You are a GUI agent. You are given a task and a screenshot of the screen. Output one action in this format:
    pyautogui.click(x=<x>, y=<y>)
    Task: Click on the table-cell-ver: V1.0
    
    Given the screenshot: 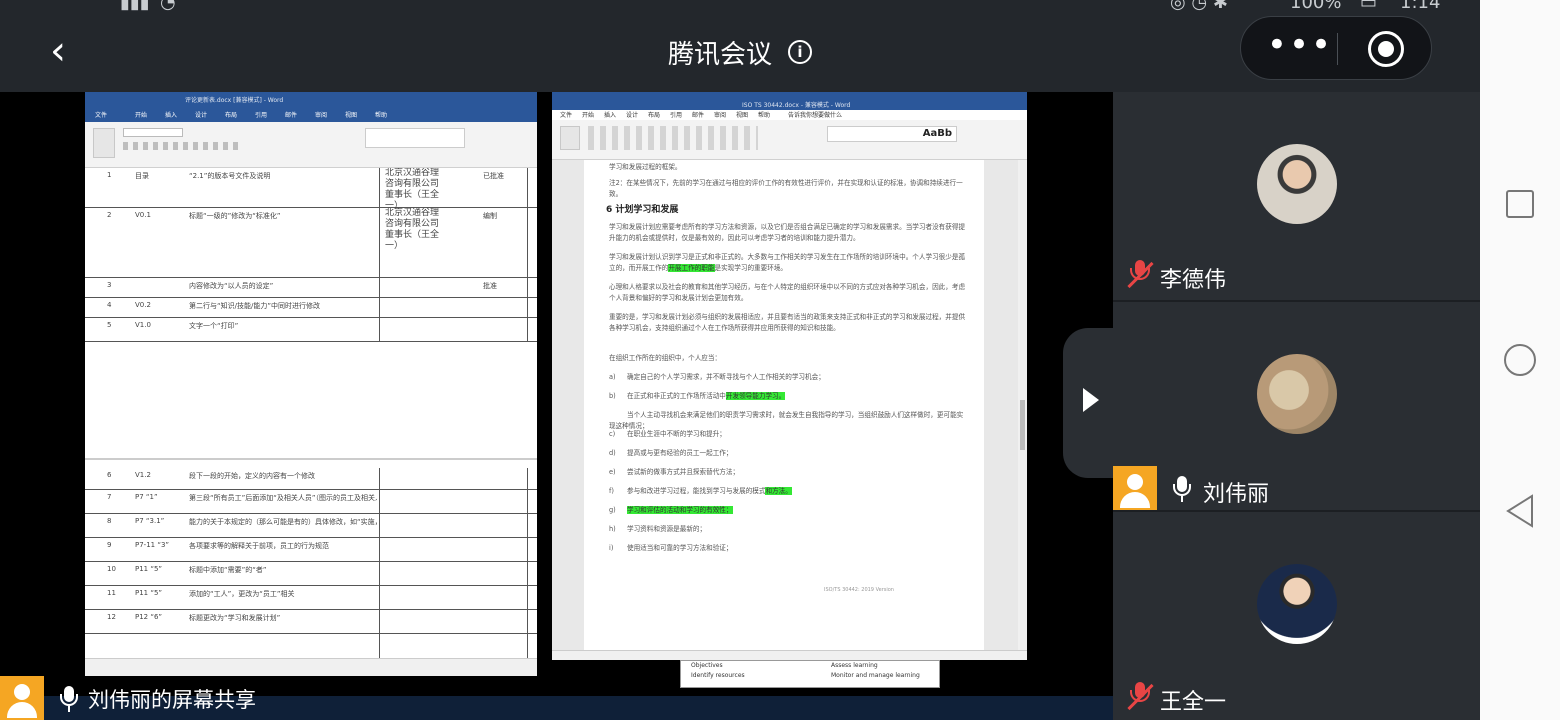 What is the action you would take?
    pyautogui.click(x=143, y=325)
    